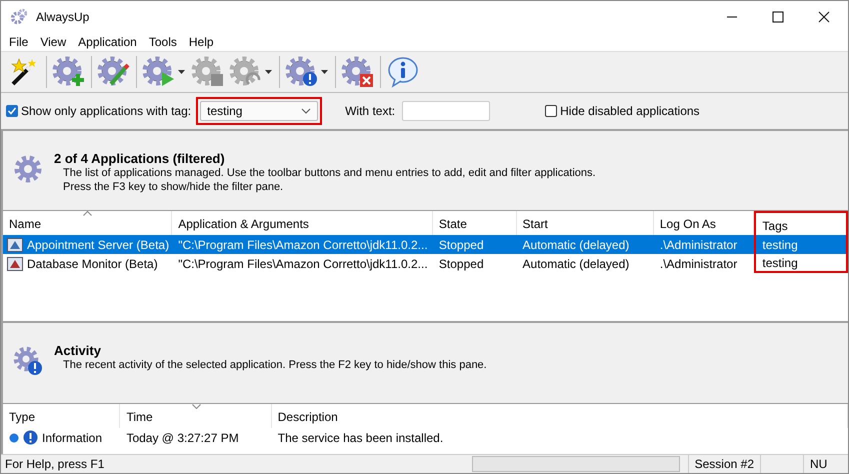  What do you see at coordinates (55, 464) in the screenshot?
I see `status-text: For Help, press F1` at bounding box center [55, 464].